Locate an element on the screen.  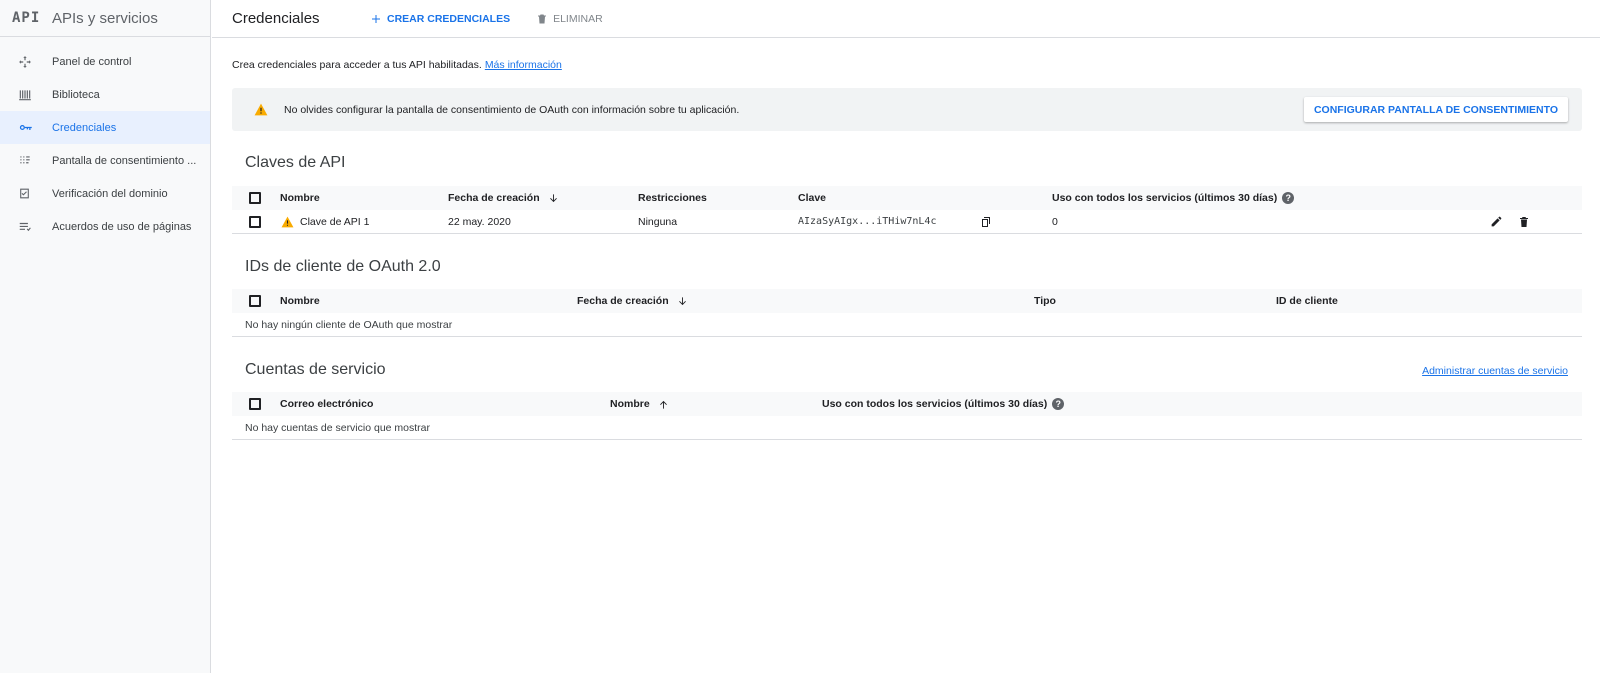
sidebar-item-domain-verification: Verificación del dominio is located at coordinates (105, 193).